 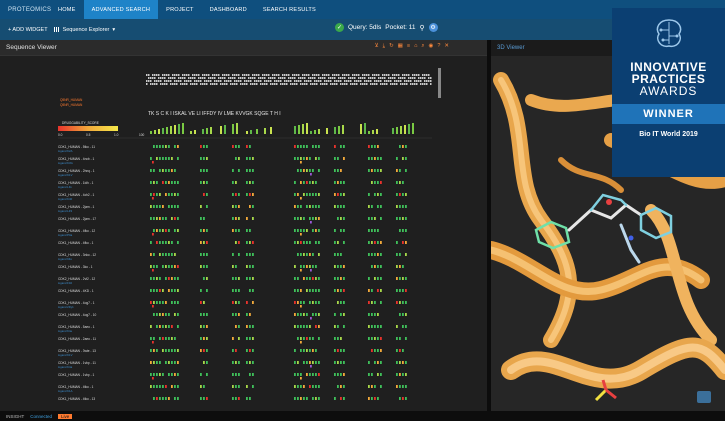 What do you see at coordinates (25, 9) in the screenshot?
I see `app-logo: PROTEOMICS` at bounding box center [25, 9].